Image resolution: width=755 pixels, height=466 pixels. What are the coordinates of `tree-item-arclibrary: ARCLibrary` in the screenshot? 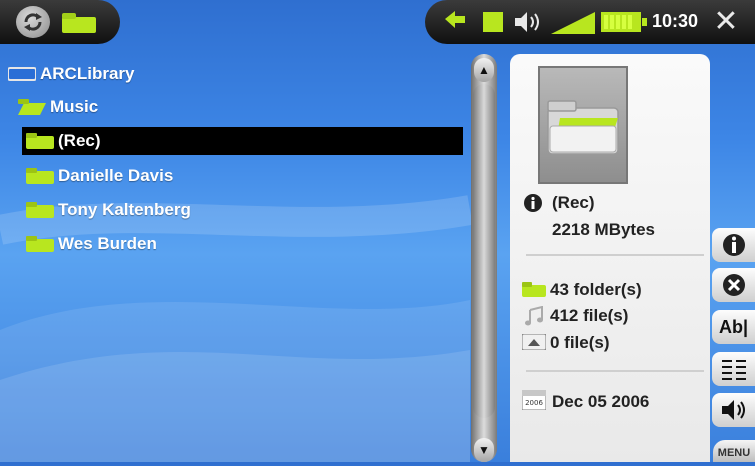 It's located at (71, 74).